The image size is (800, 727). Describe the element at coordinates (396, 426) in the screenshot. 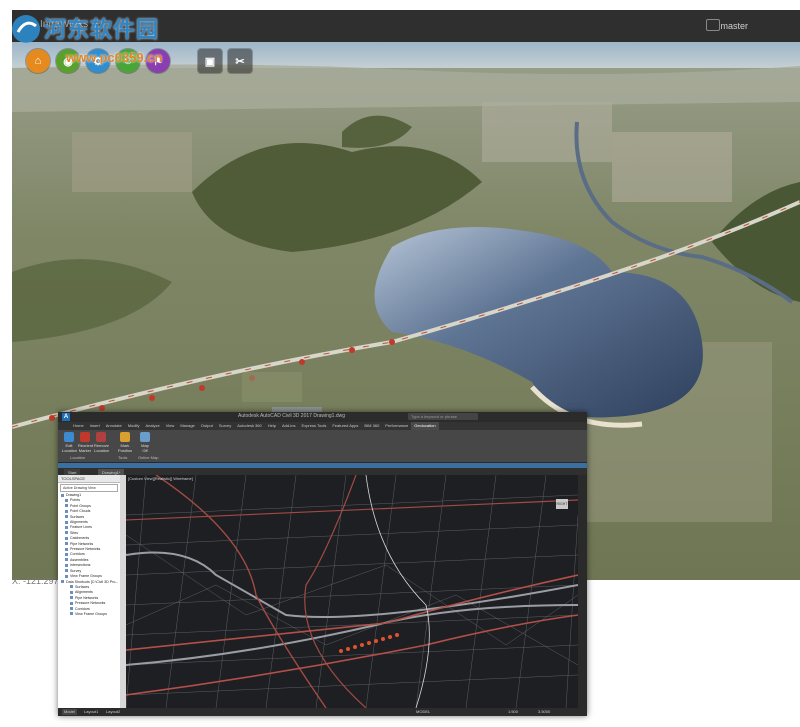

I see `ribbon-tab: Performance` at that location.